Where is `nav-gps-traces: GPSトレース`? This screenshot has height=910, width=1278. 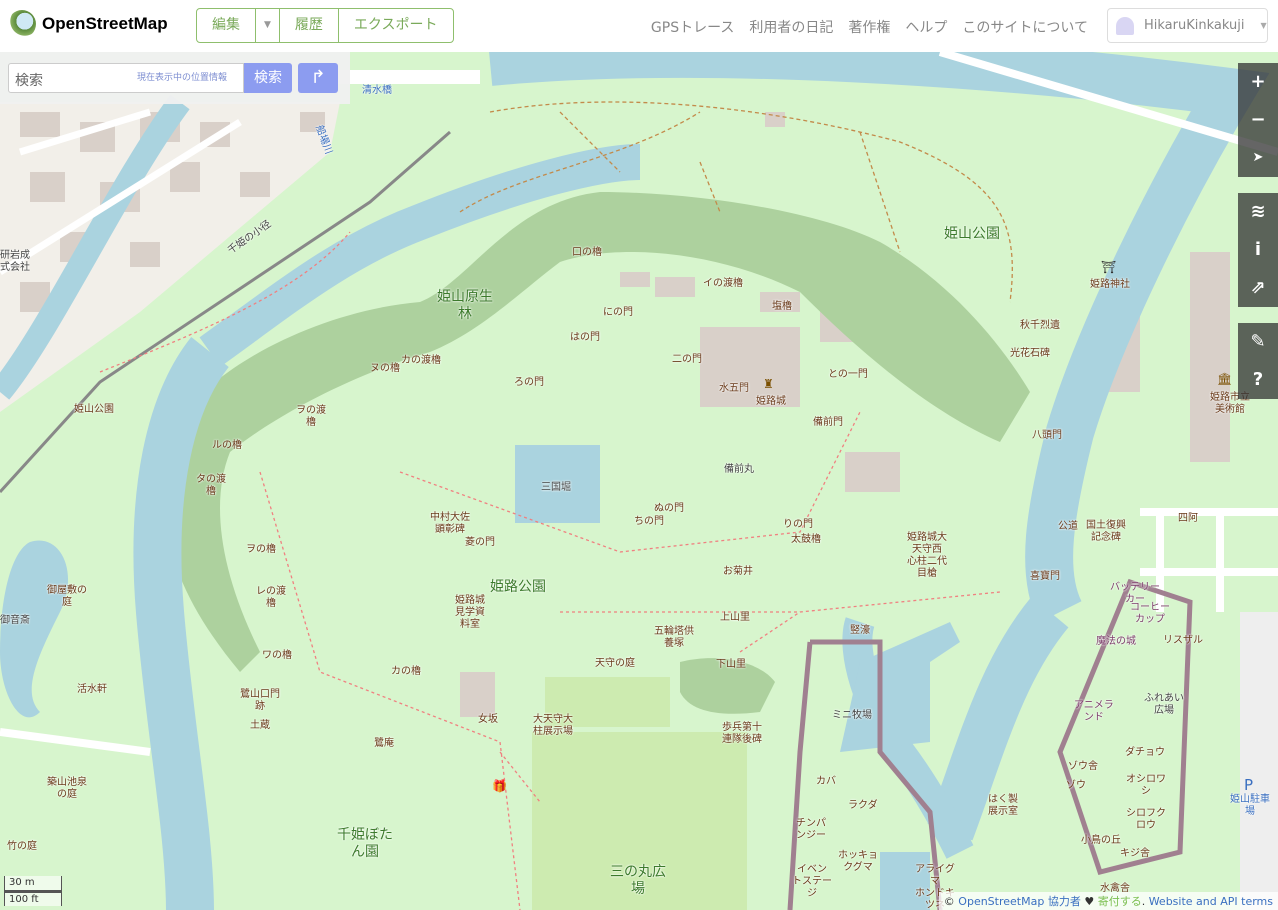 nav-gps-traces: GPSトレース is located at coordinates (692, 27).